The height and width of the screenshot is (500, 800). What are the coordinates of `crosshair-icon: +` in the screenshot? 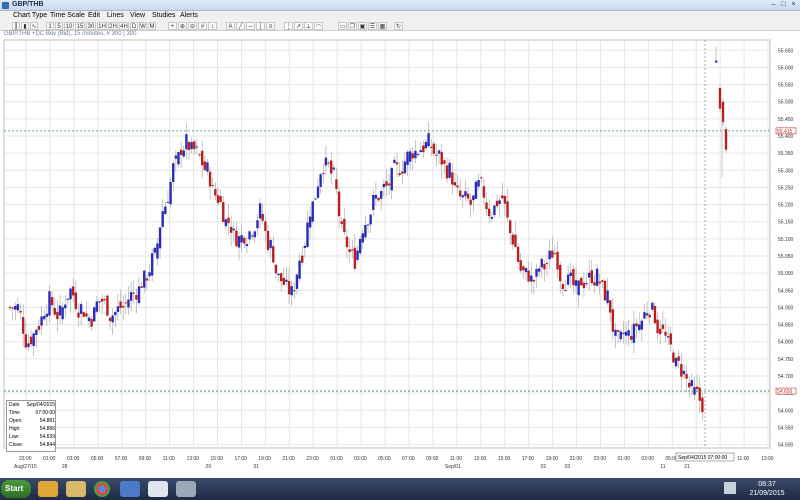 It's located at (172, 26).